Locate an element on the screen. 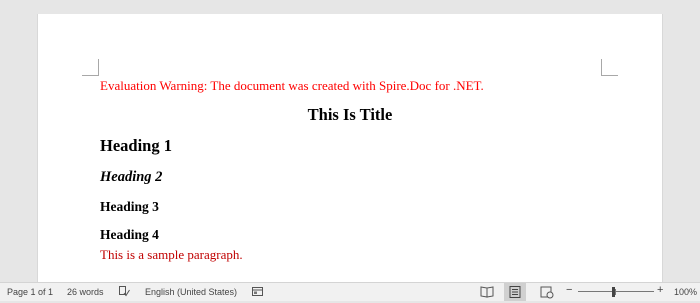 This screenshot has height=303, width=700. zoom-slider-track is located at coordinates (616, 291).